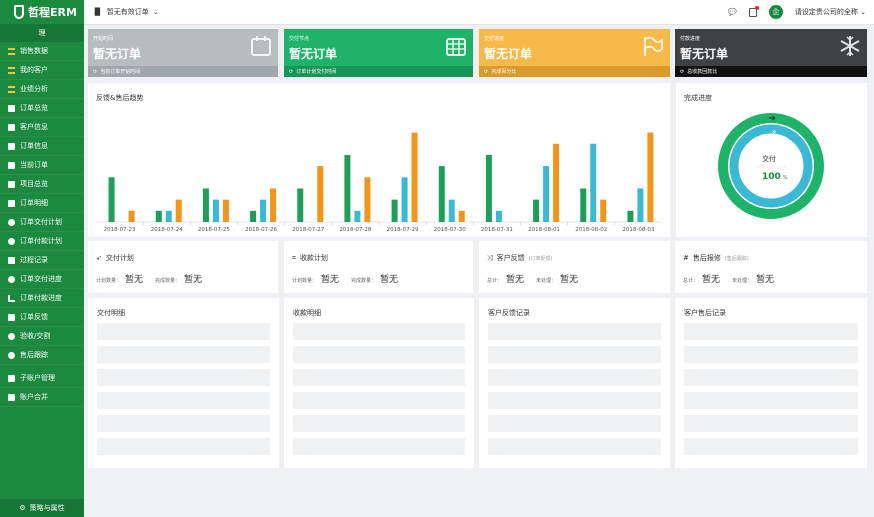 The image size is (874, 517). Describe the element at coordinates (775, 12) in the screenshot. I see `avatar: 企` at that location.